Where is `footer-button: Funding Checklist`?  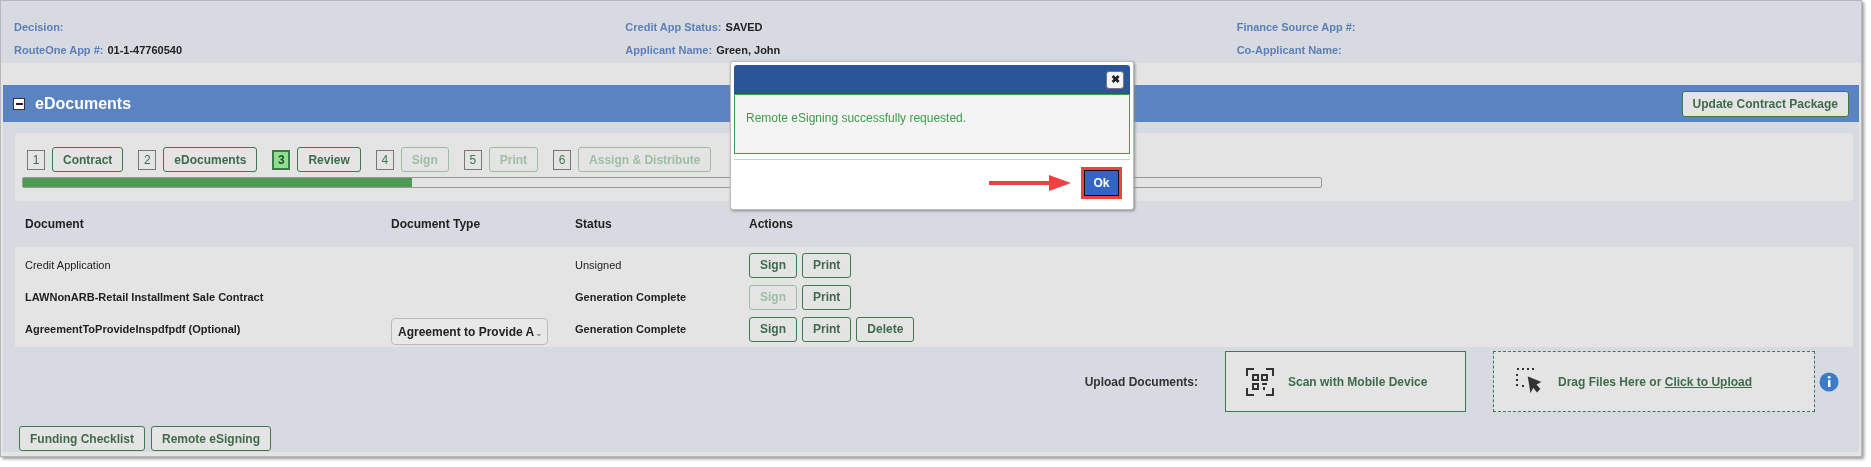
footer-button: Funding Checklist is located at coordinates (82, 438).